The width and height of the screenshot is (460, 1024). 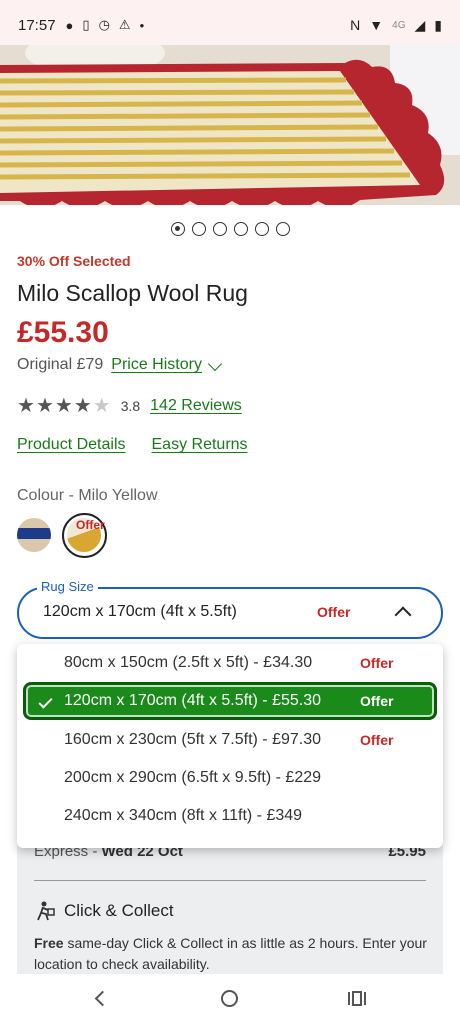 I want to click on rating-row: ★ ★ ★ ★ ★ 3.8 142 Reviews, so click(x=129, y=406).